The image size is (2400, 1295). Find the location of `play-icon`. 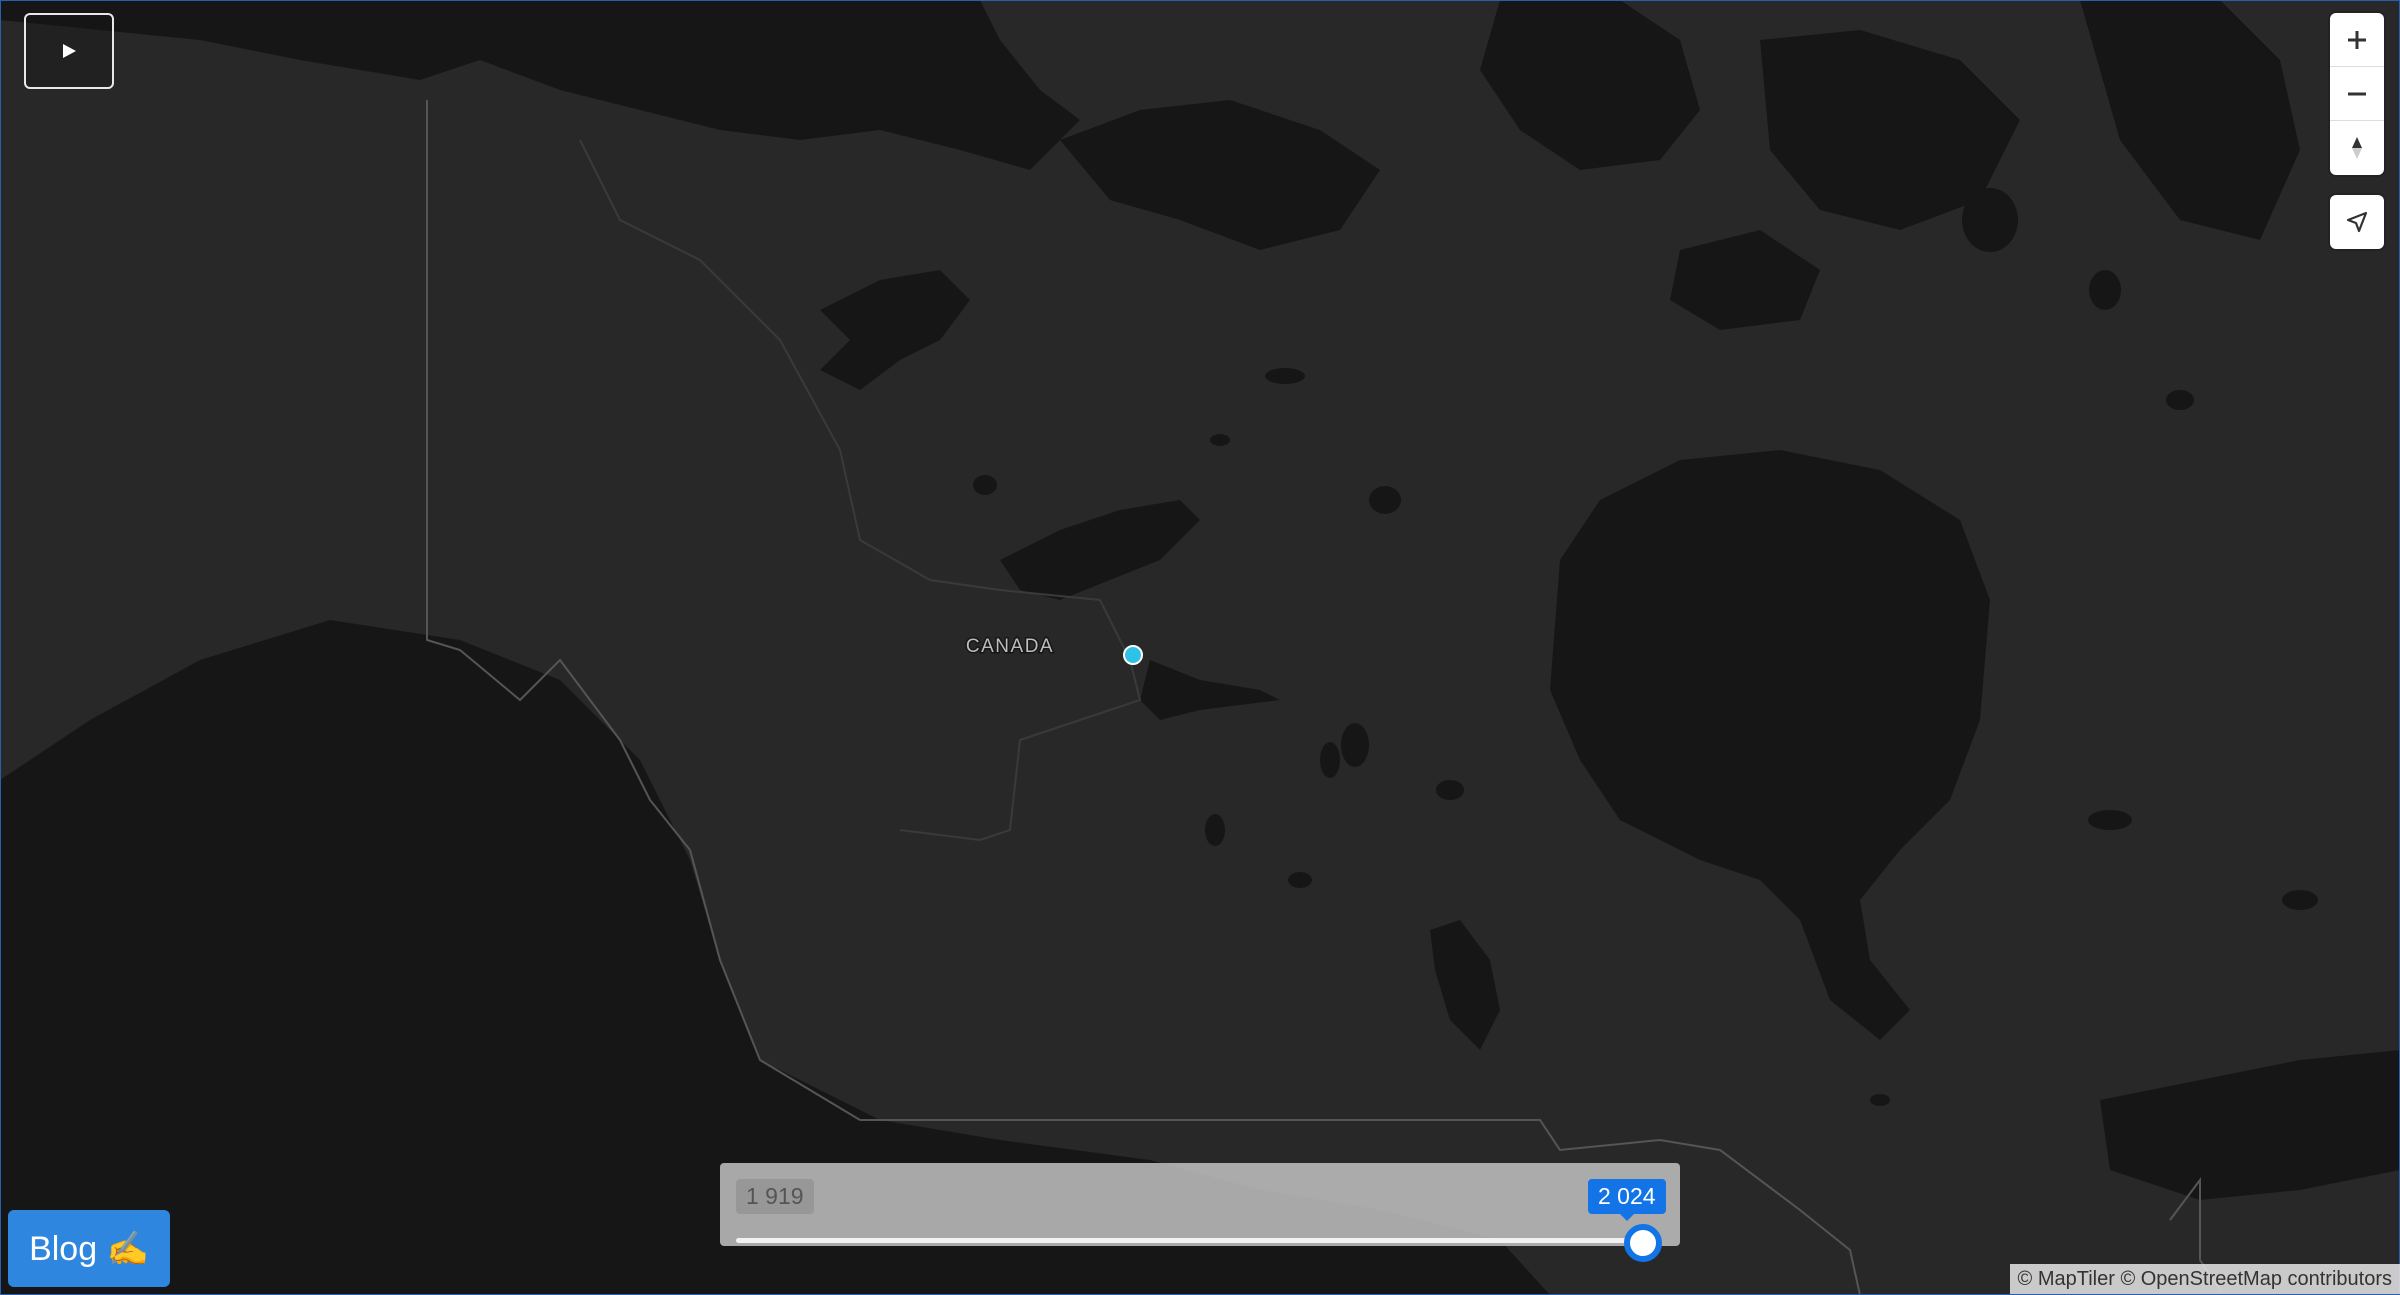

play-icon is located at coordinates (69, 51).